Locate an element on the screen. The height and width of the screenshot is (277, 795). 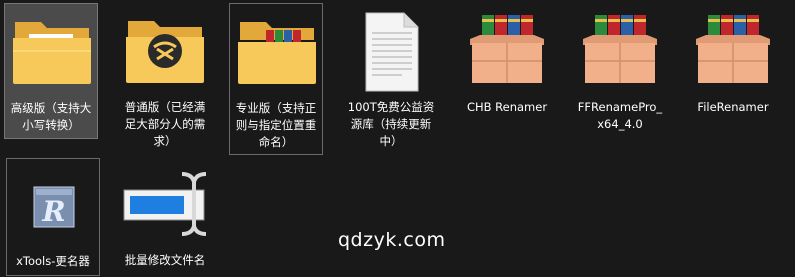
file-item-ffrenamepro: FFRenamePro_x64_4.0 is located at coordinates (620, 71).